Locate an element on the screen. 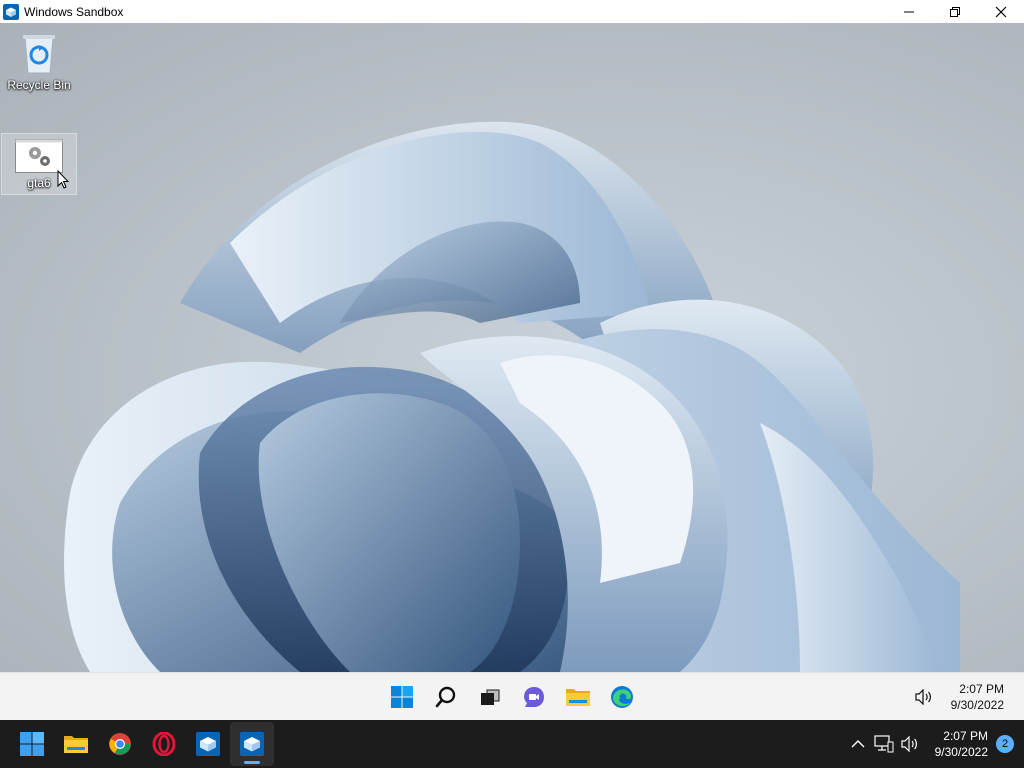 Image resolution: width=1024 pixels, height=768 pixels. edge-icon is located at coordinates (622, 697).